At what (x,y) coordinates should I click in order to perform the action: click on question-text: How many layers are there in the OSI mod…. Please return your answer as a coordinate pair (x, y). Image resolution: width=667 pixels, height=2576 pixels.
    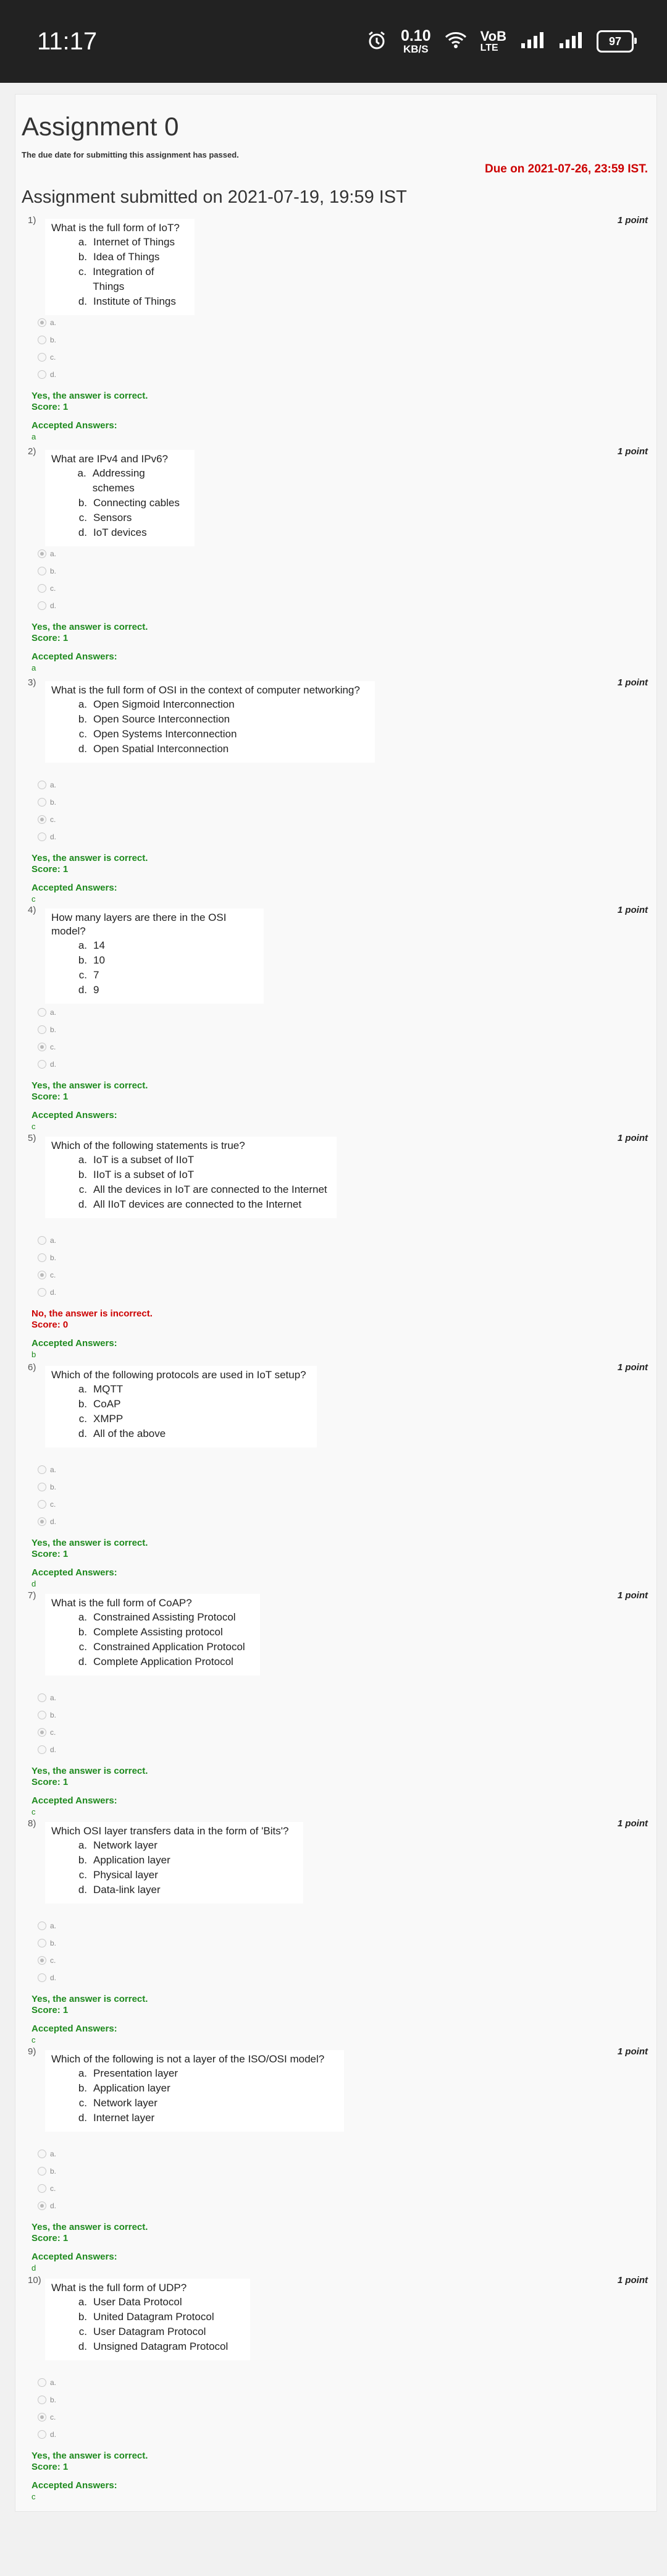
    Looking at the image, I should click on (139, 924).